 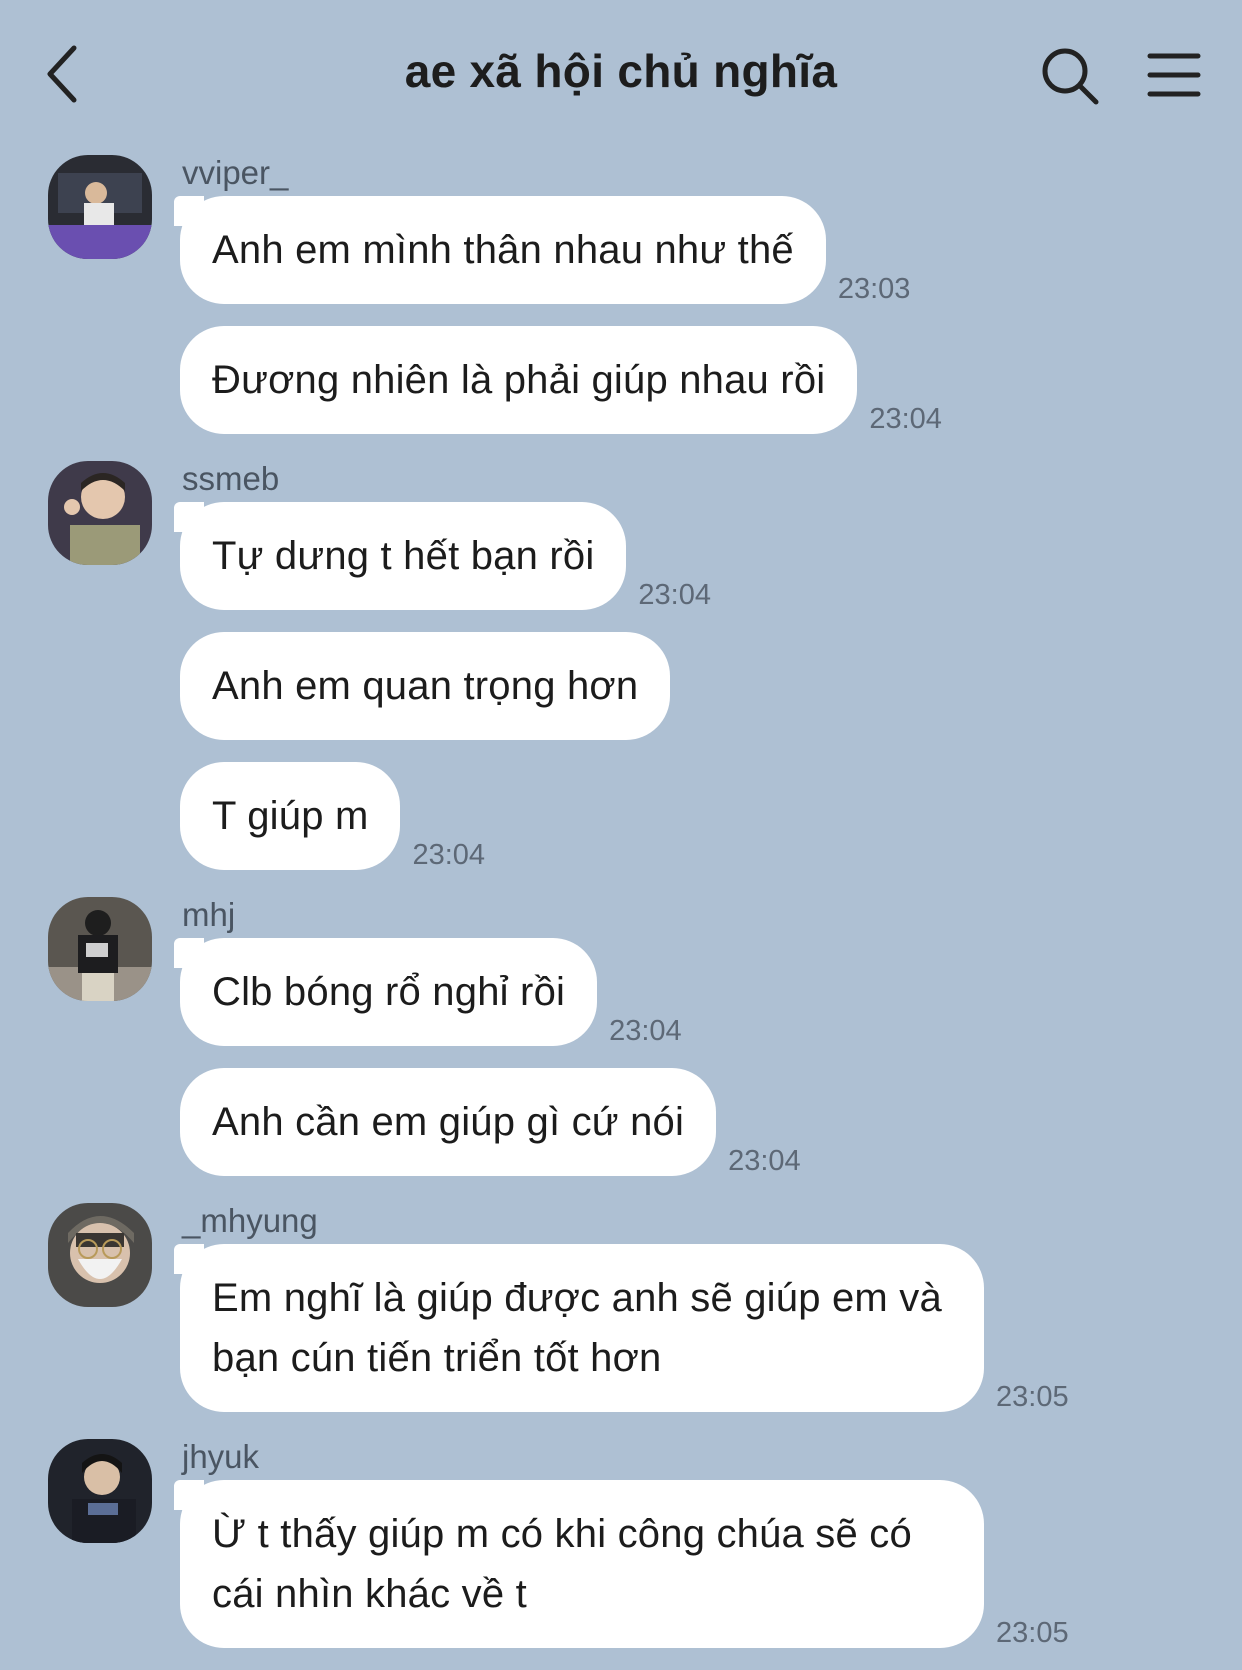 I want to click on message-bubble: Tự dưng t hết bạn rồi, so click(x=400, y=556).